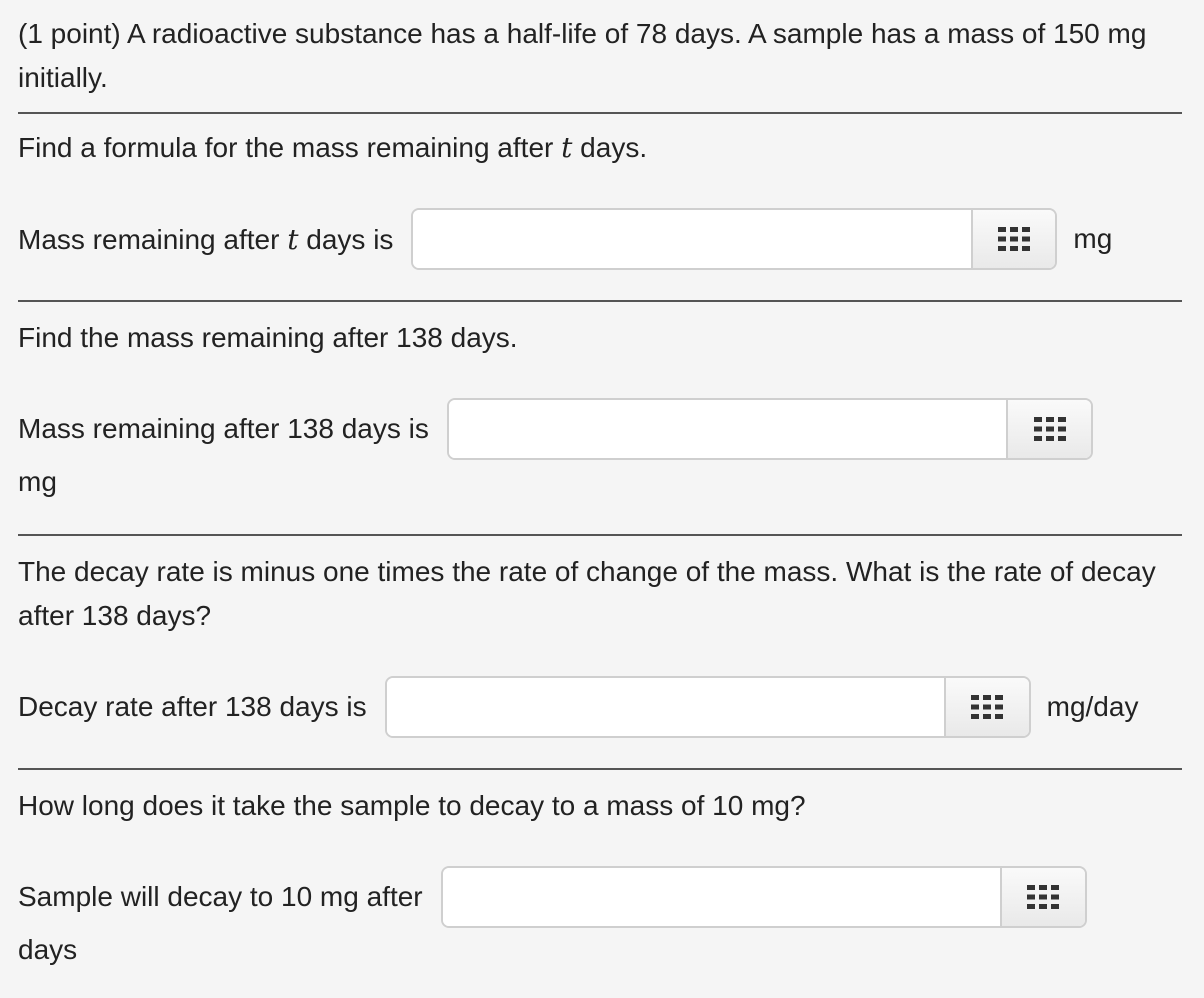  I want to click on part-2-question: Find the mass remaining after 138 days., so click(268, 337).